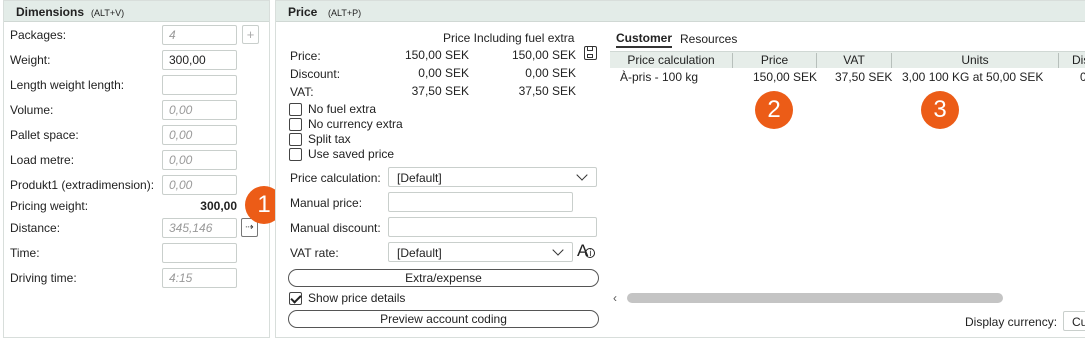  What do you see at coordinates (342, 109) in the screenshot?
I see `no-fuel-extra-label: No fuel extra` at bounding box center [342, 109].